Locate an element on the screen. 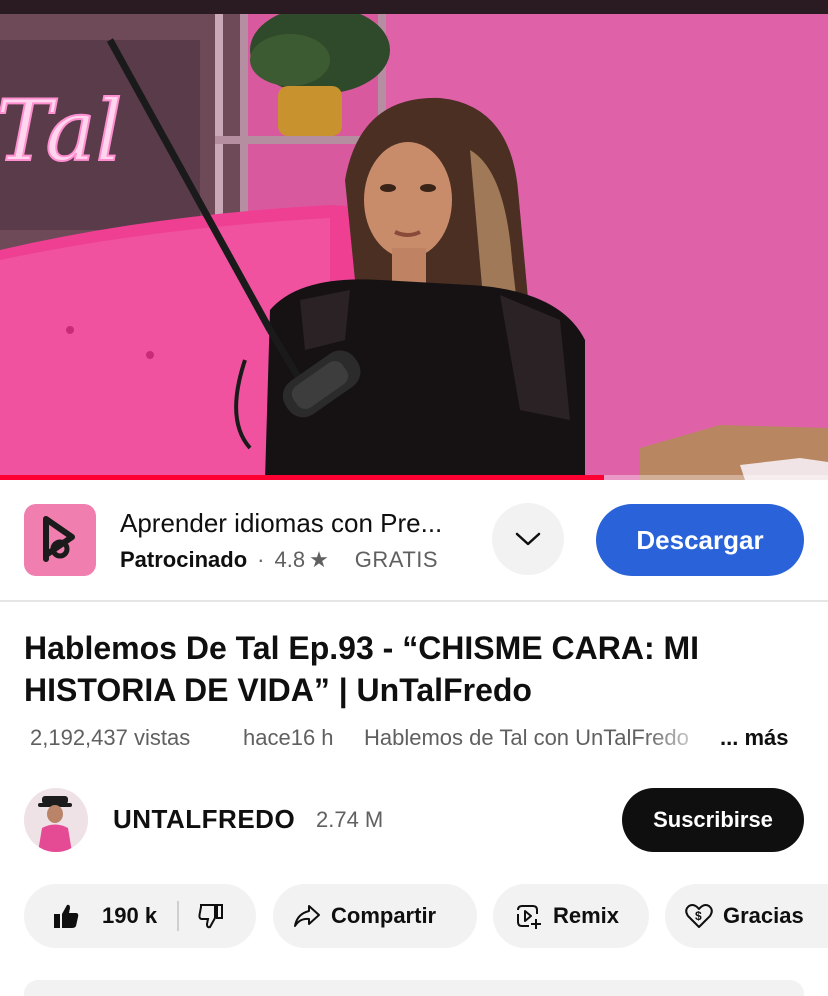 Image resolution: width=828 pixels, height=996 pixels. remix-label: Remix is located at coordinates (586, 915).